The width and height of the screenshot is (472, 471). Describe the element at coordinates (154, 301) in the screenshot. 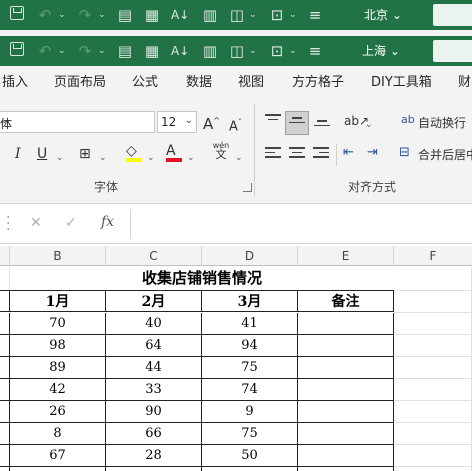

I see `header-cell-feb: 2月` at that location.